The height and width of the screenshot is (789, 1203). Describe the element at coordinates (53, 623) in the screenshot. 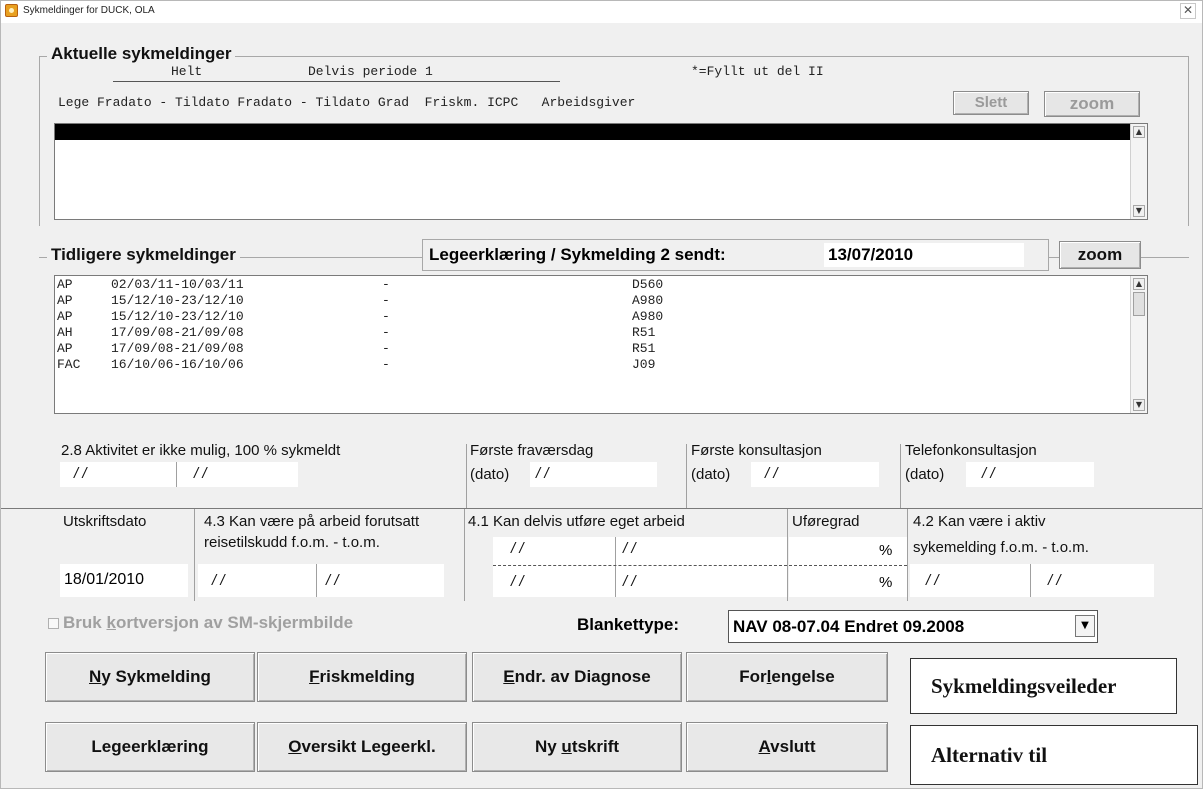

I see `short-version-checkbox` at that location.